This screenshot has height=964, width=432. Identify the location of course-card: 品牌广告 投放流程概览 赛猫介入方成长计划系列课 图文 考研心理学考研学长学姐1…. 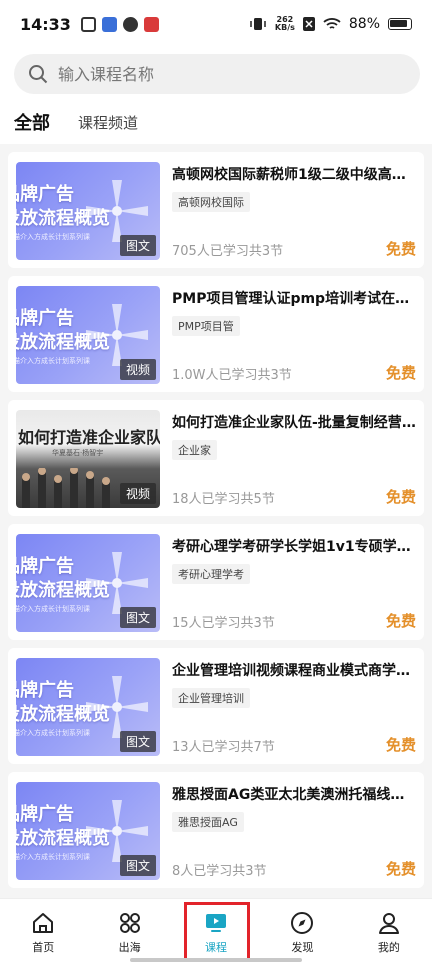
(216, 582).